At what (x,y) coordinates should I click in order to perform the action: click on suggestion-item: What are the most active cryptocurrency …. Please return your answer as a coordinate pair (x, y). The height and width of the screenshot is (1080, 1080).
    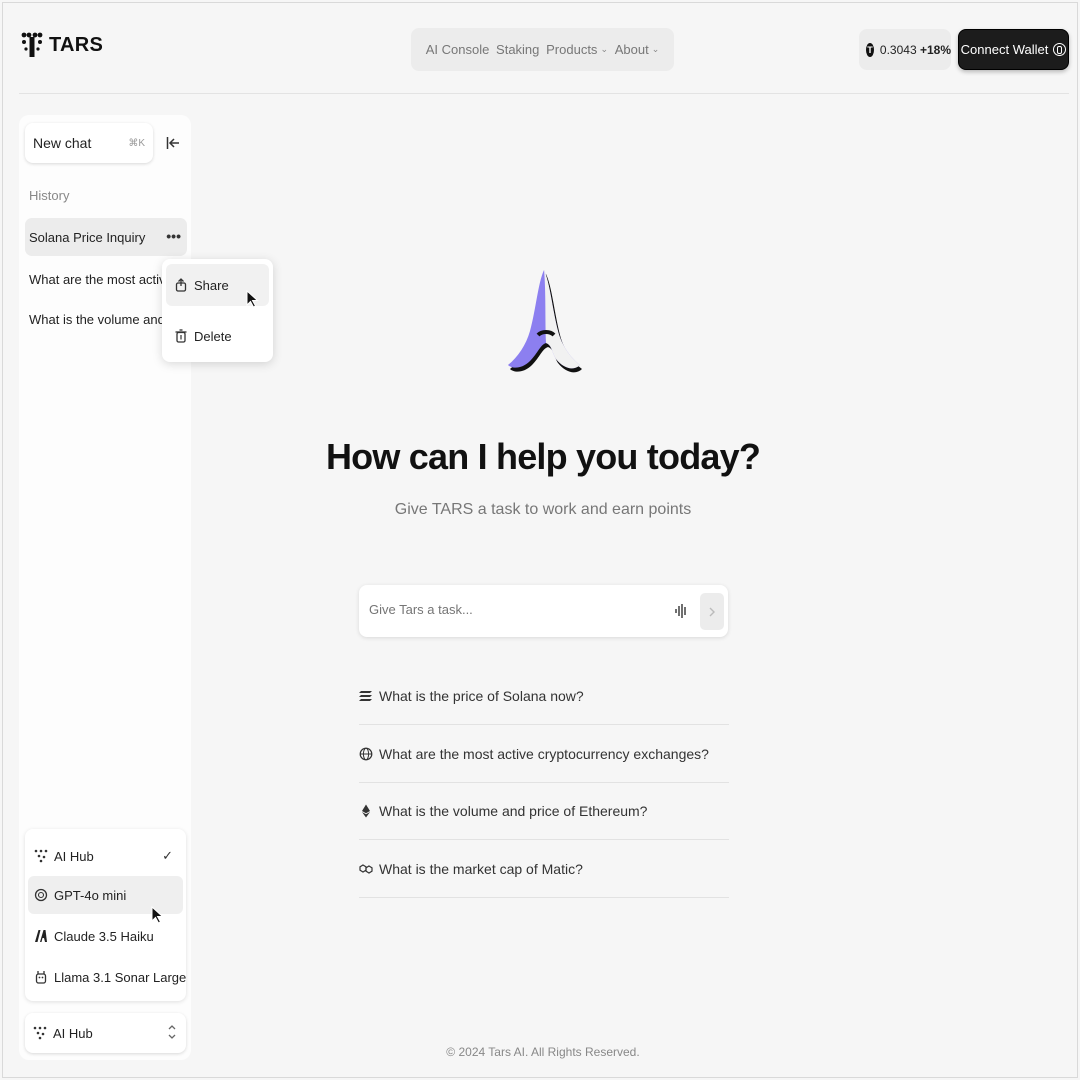
    Looking at the image, I should click on (544, 754).